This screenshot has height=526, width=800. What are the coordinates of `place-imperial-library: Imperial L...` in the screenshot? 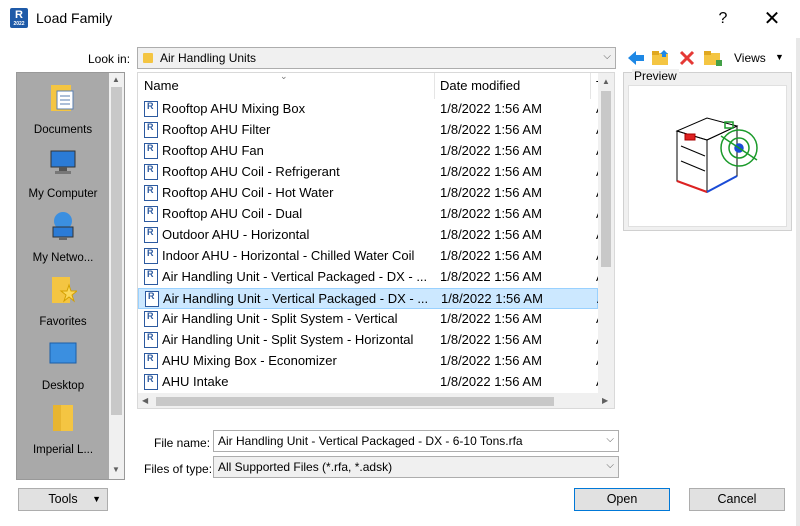 It's located at (63, 427).